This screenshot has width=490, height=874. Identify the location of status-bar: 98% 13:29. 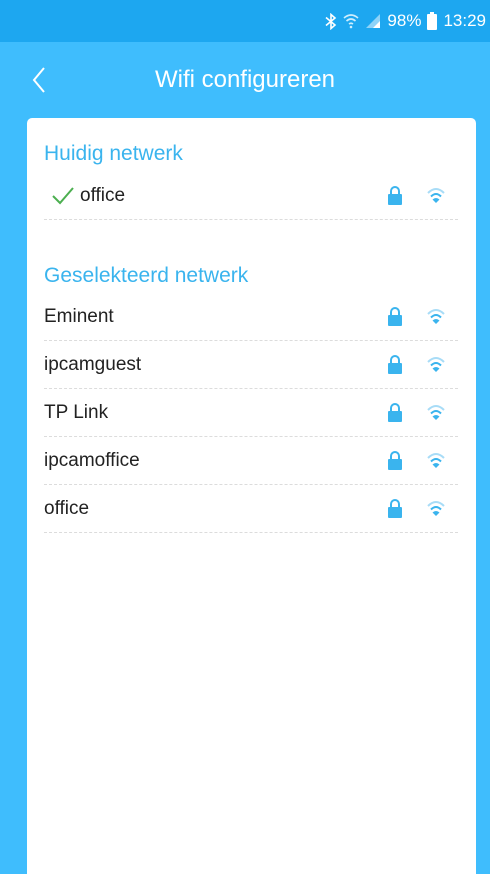
(245, 21).